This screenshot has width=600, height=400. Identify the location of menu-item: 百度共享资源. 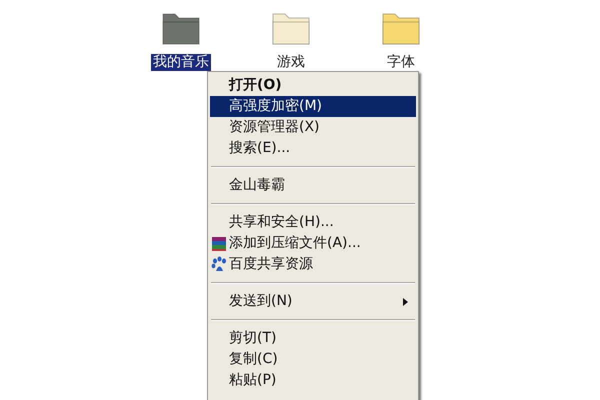
(313, 264).